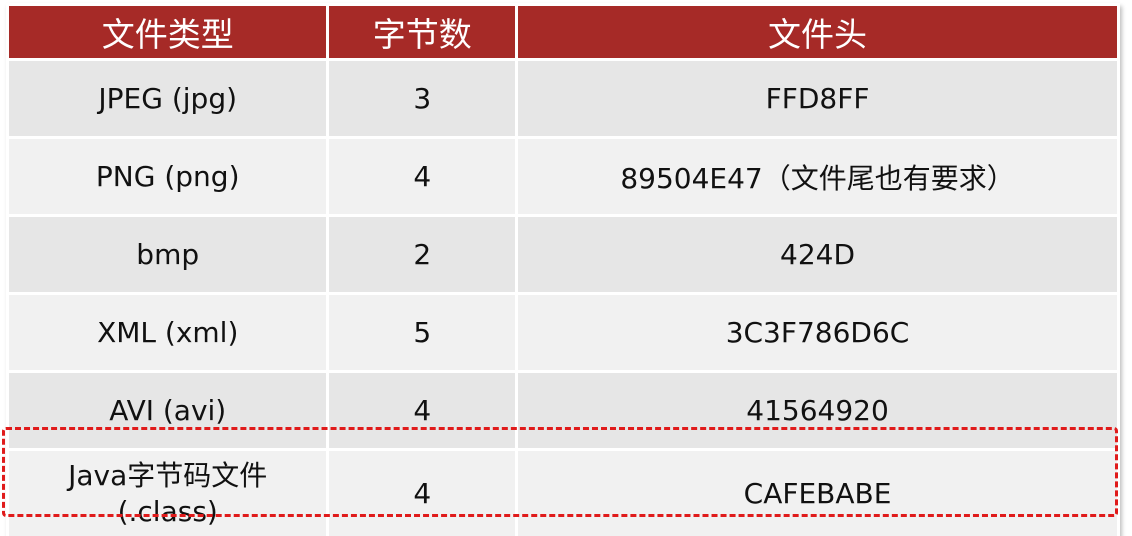 This screenshot has width=1132, height=536. I want to click on header-file-type: 文件类型, so click(168, 32).